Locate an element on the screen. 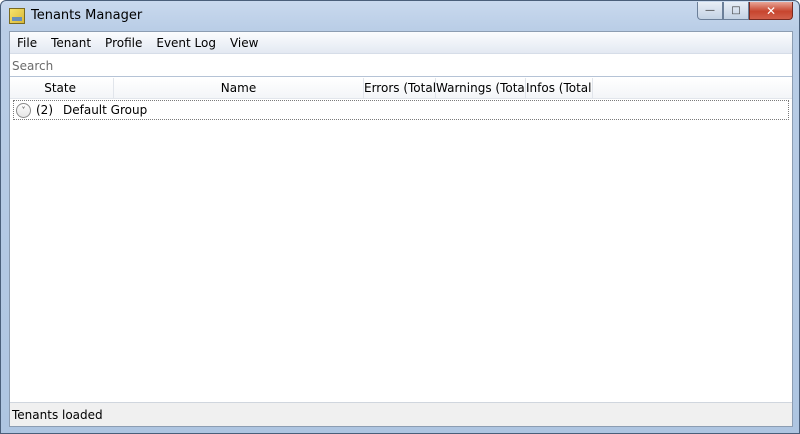 The image size is (800, 434). app-icon is located at coordinates (17, 16).